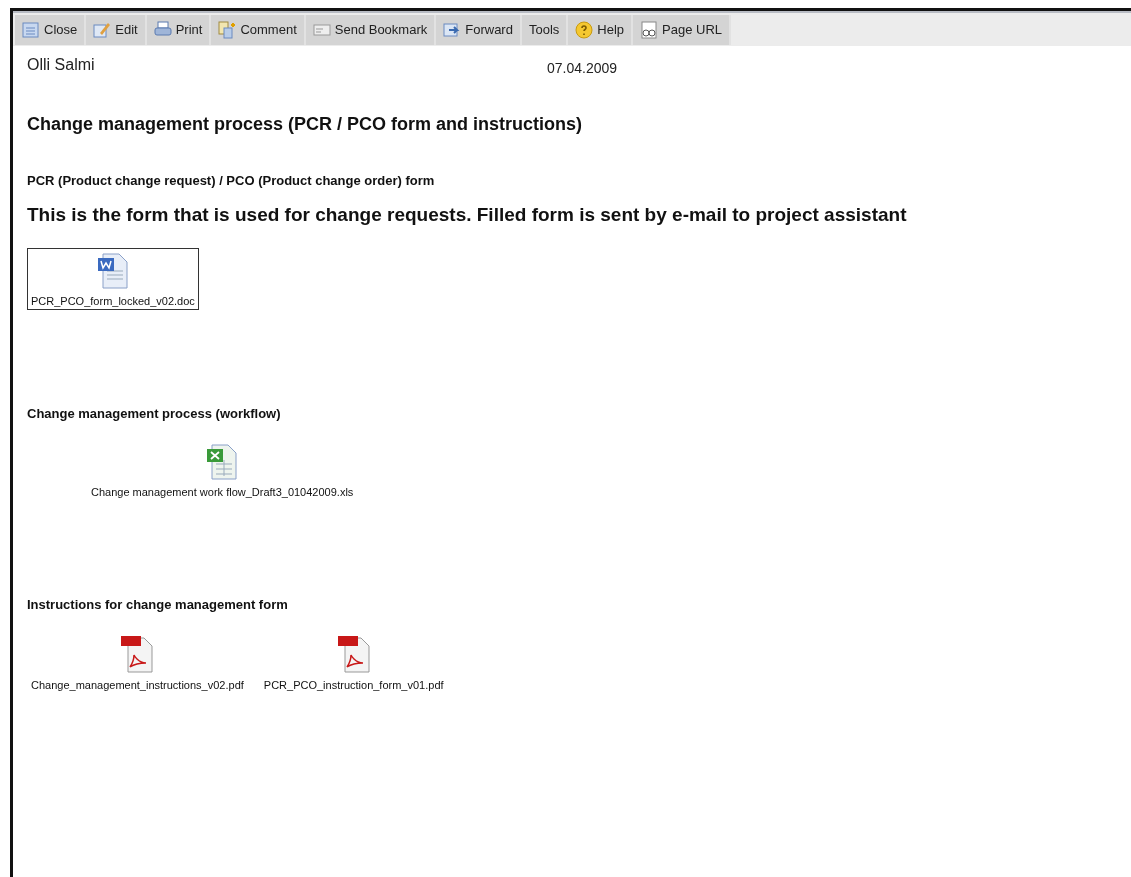 This screenshot has height=877, width=1131. What do you see at coordinates (113, 301) in the screenshot?
I see `file-name: PCR_PCO_form_locked_v02.doc` at bounding box center [113, 301].